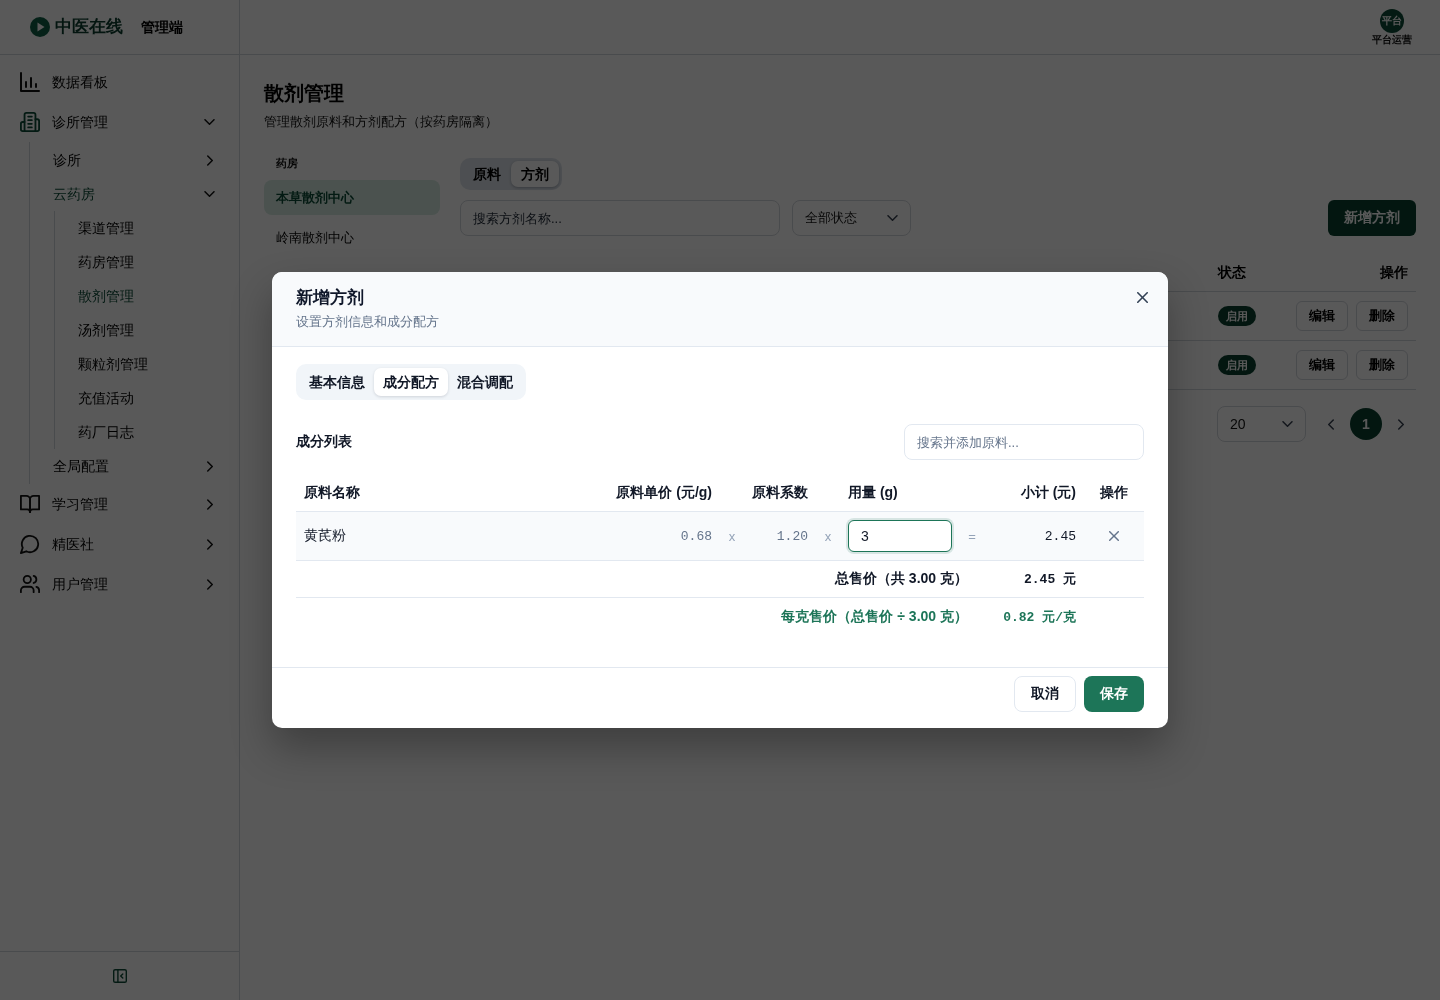 This screenshot has height=1000, width=1440. What do you see at coordinates (119, 82) in the screenshot?
I see `nav-item: 数据看板` at bounding box center [119, 82].